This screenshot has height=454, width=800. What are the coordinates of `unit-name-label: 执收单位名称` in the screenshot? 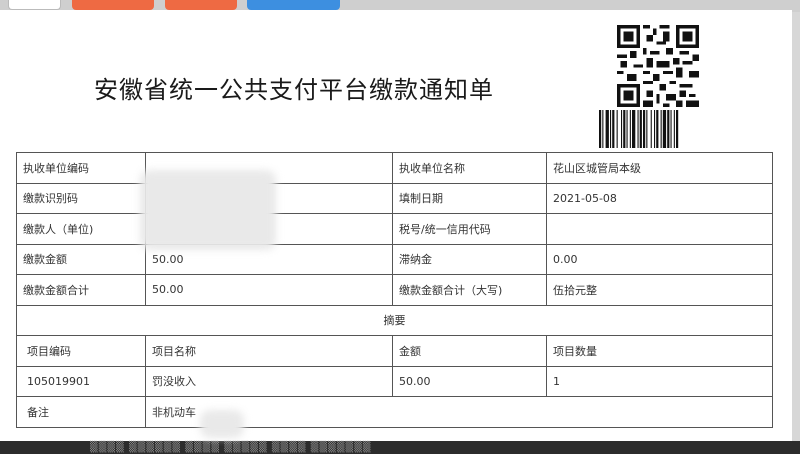 It's located at (469, 168).